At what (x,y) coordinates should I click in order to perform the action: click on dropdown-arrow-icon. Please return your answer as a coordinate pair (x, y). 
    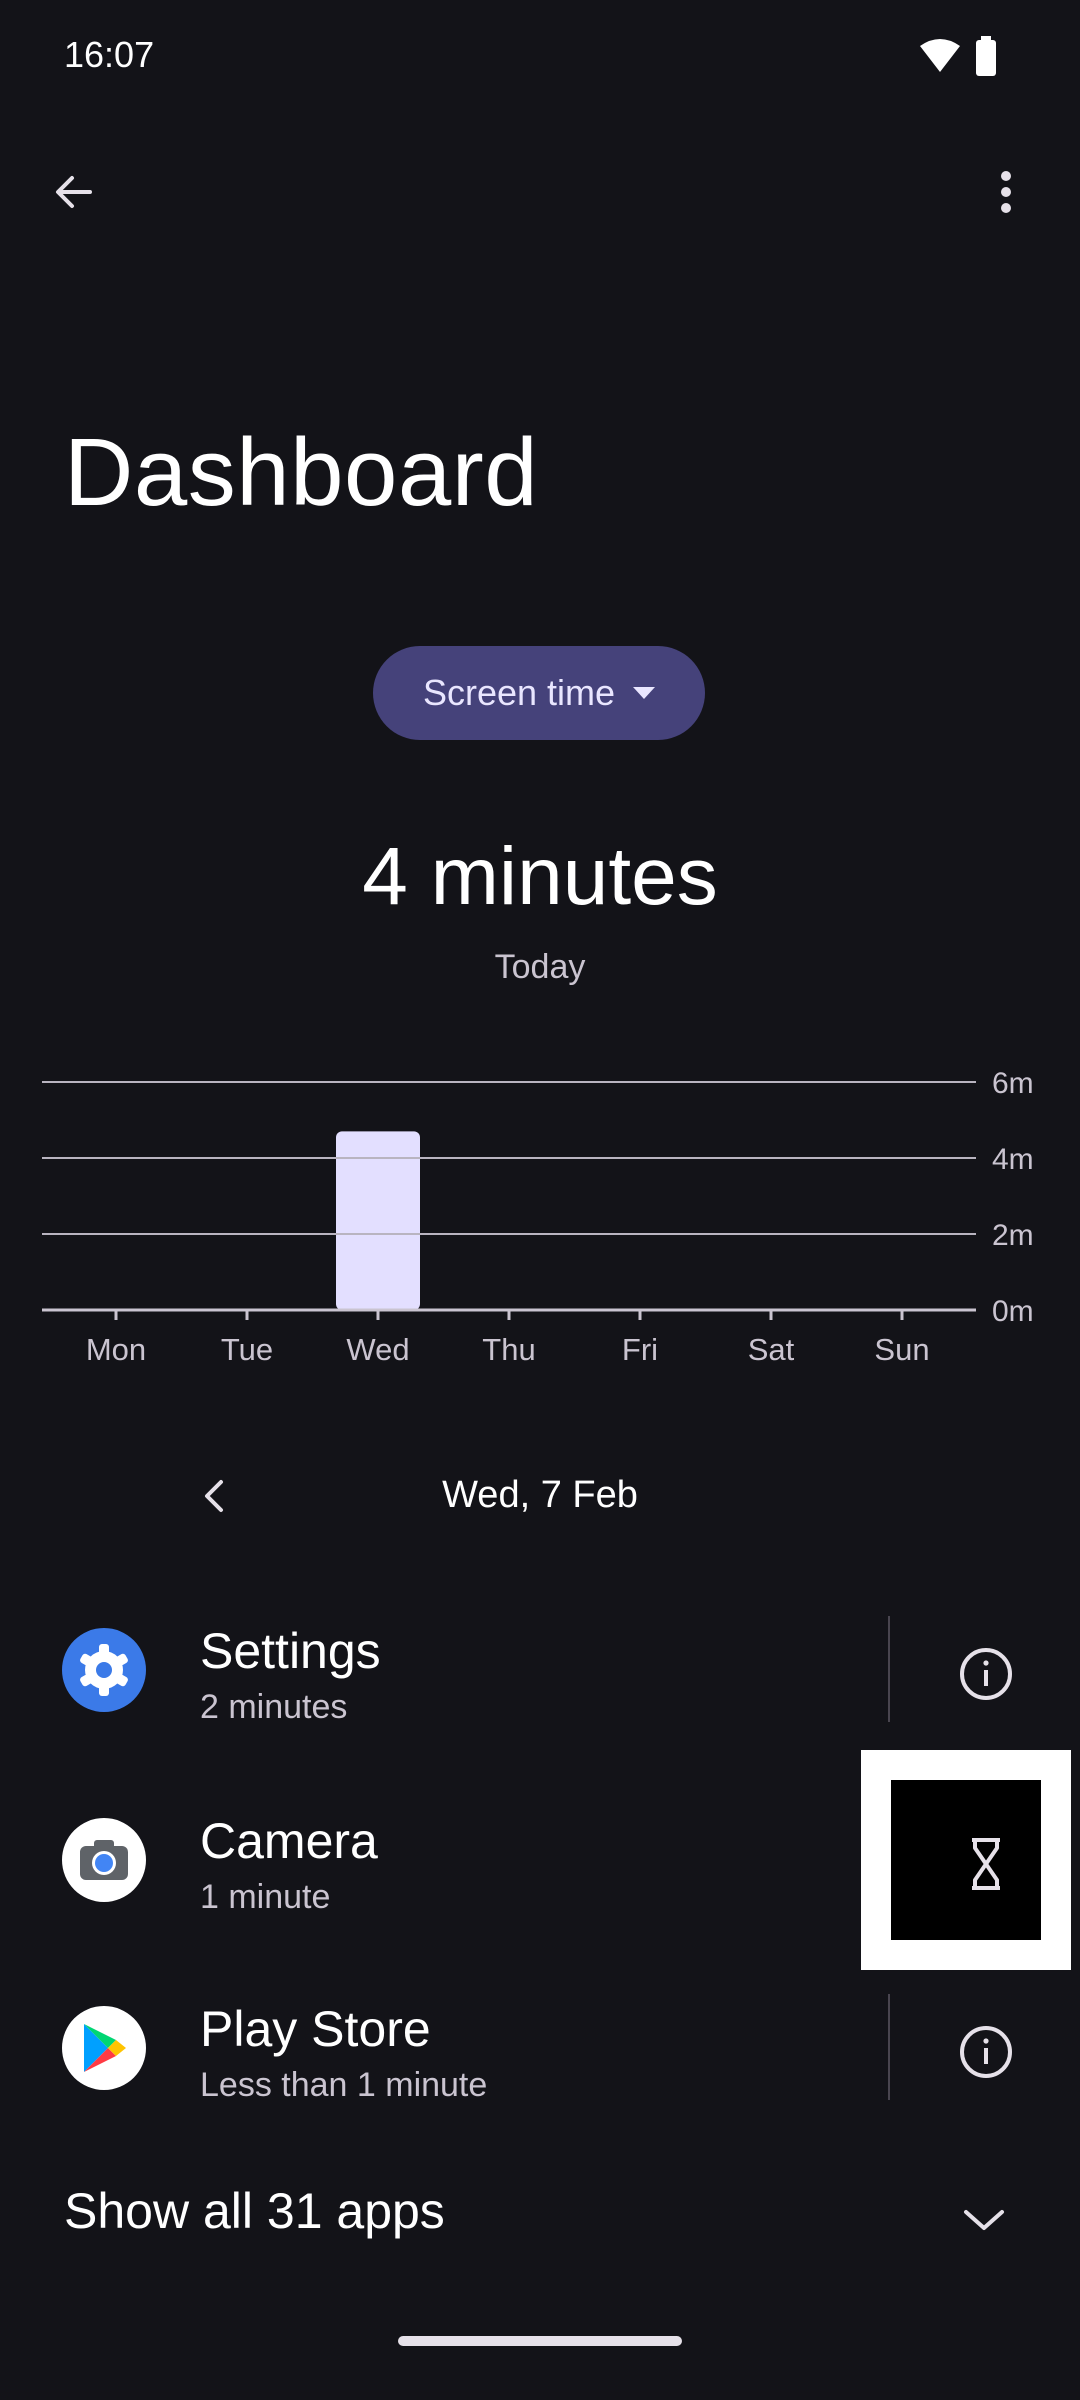
    Looking at the image, I should click on (644, 693).